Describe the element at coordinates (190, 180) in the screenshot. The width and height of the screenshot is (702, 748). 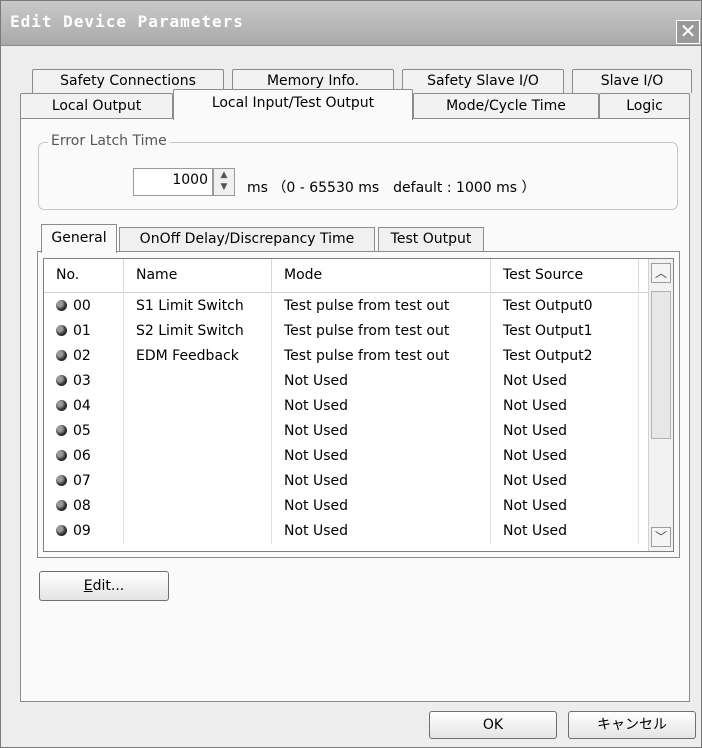
I see `error-latch-value: 1000` at that location.